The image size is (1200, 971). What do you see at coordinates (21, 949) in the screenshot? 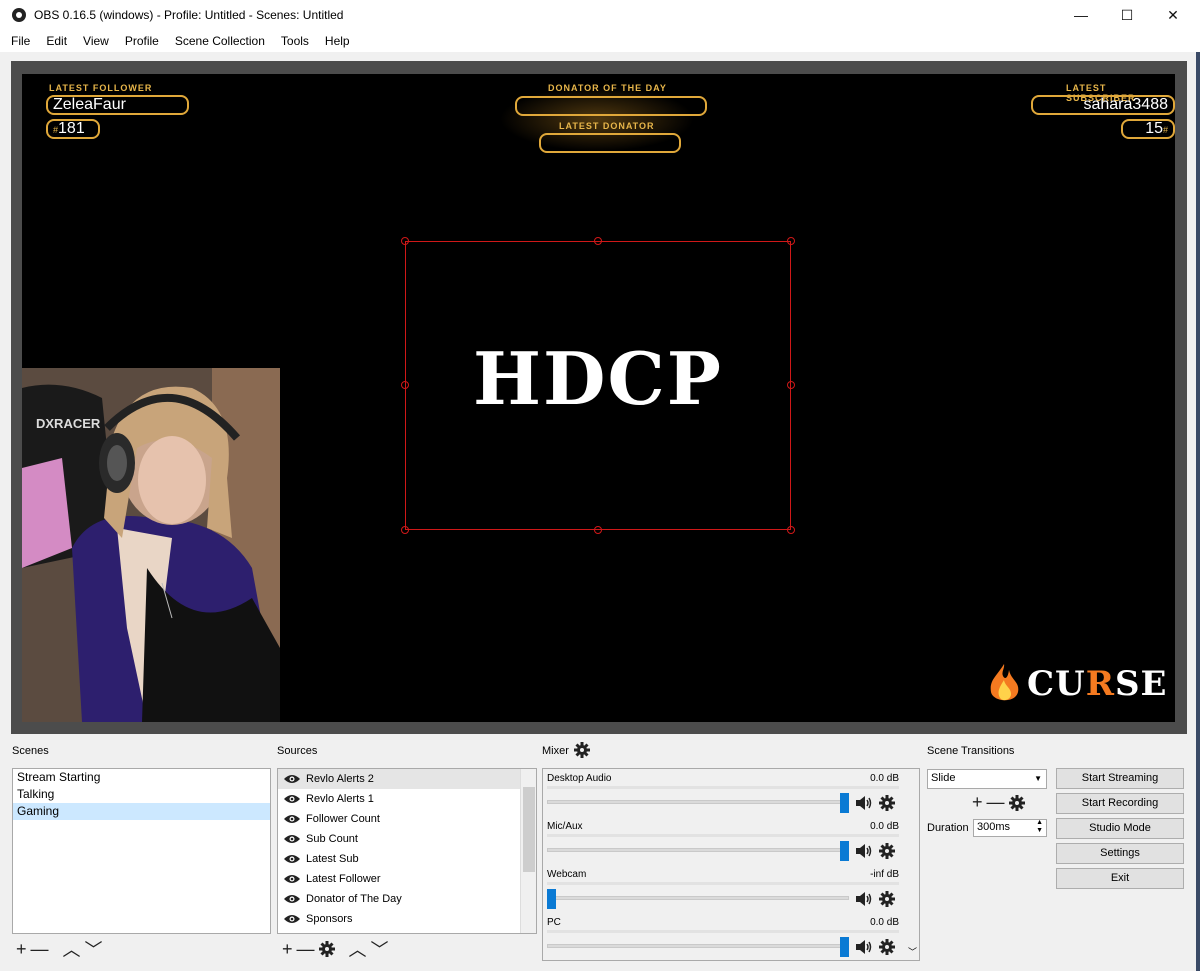
I see `add-scene-button: +` at bounding box center [21, 949].